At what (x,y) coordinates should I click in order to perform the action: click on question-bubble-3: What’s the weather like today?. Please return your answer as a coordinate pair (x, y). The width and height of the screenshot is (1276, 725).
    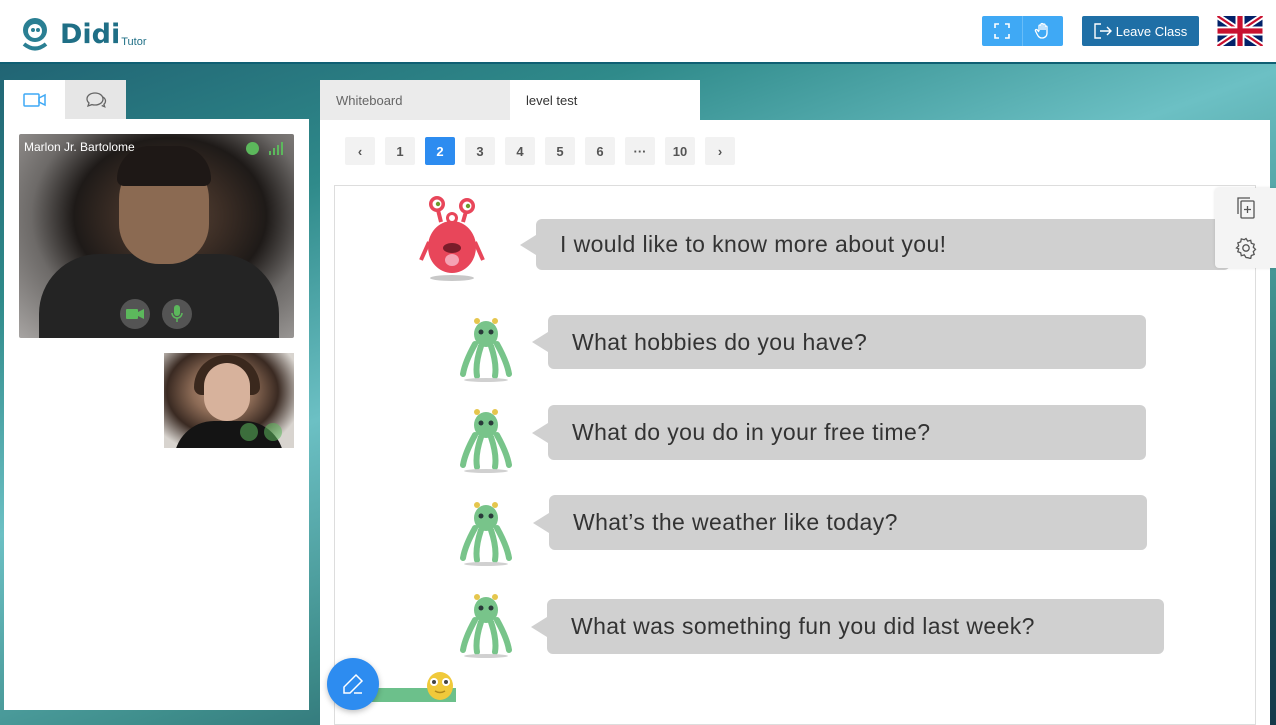
    Looking at the image, I should click on (840, 522).